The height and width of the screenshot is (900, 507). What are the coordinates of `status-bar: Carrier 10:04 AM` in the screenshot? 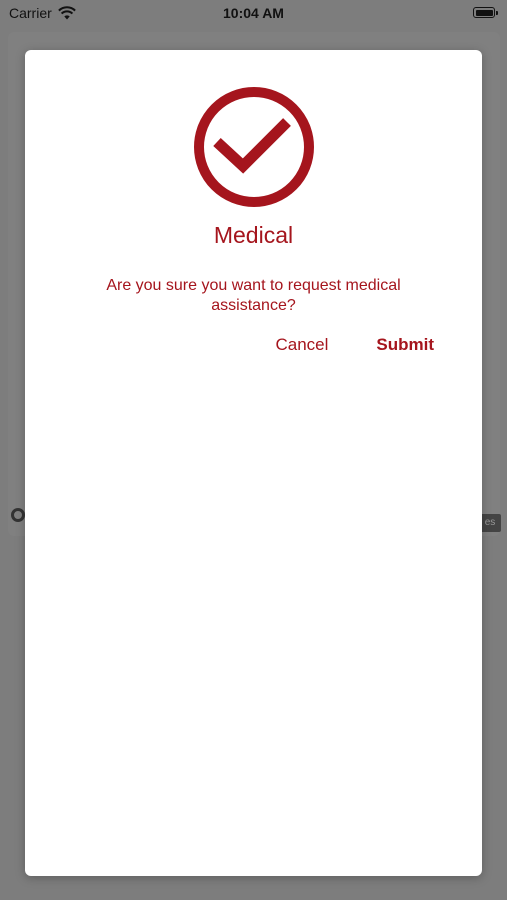 It's located at (253, 14).